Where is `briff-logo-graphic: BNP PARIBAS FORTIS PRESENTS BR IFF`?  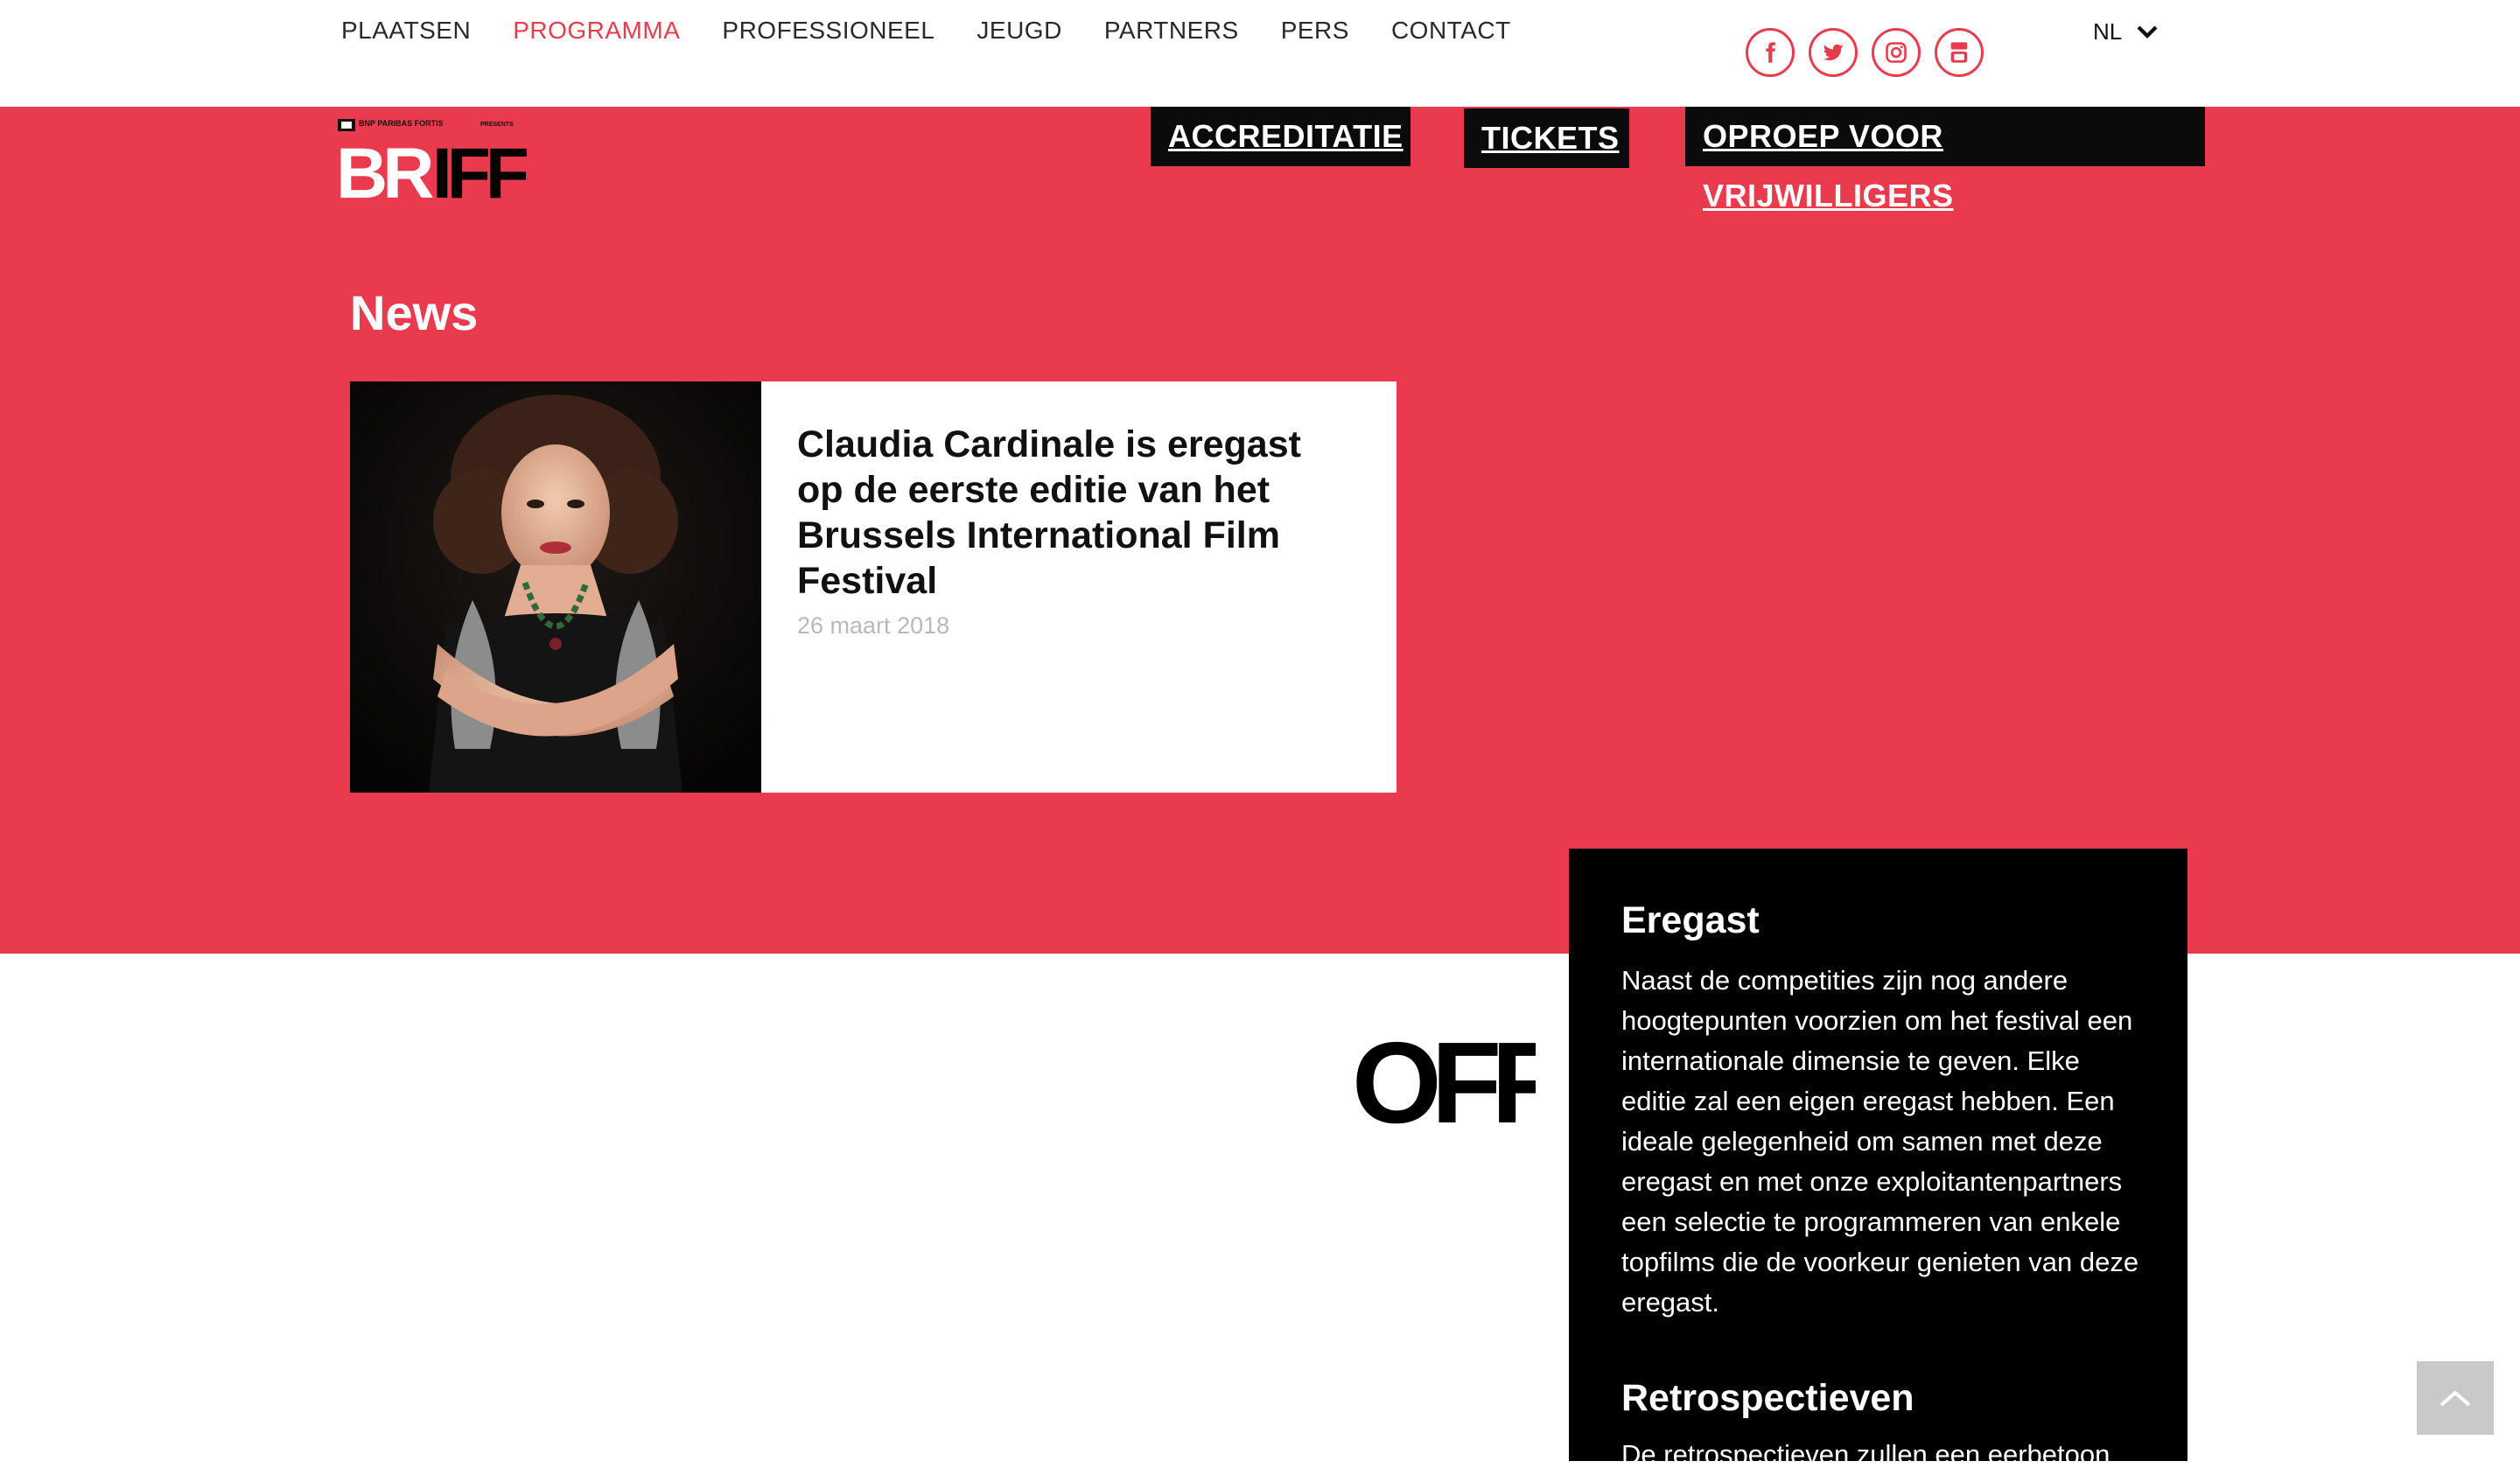 briff-logo-graphic: BNP PARIBAS FORTIS PRESENTS BR IFF is located at coordinates (434, 166).